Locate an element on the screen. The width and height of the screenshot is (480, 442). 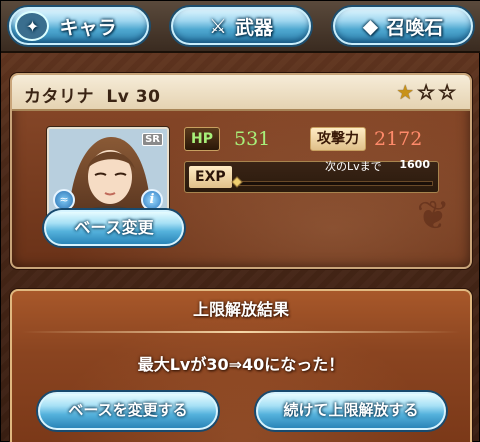
change-base-button: ベース変更 is located at coordinates (114, 228).